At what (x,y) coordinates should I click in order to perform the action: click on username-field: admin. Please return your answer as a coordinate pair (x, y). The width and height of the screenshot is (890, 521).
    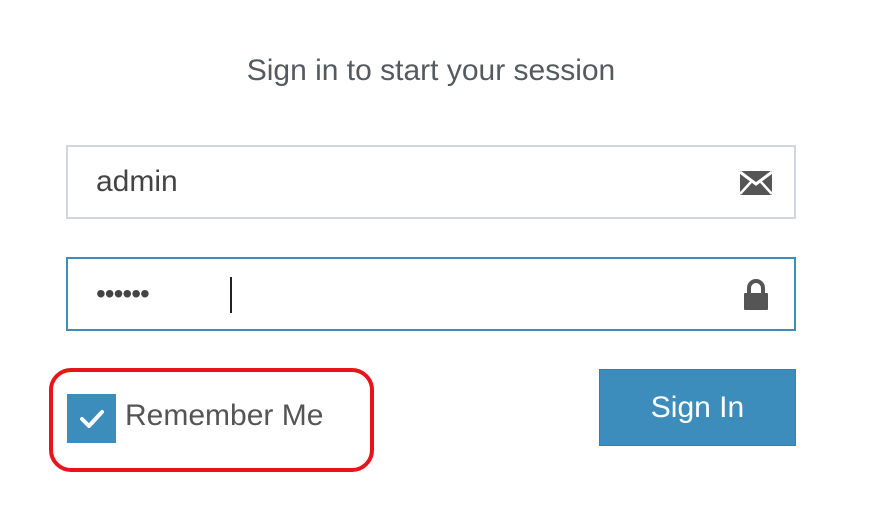
    Looking at the image, I should click on (431, 182).